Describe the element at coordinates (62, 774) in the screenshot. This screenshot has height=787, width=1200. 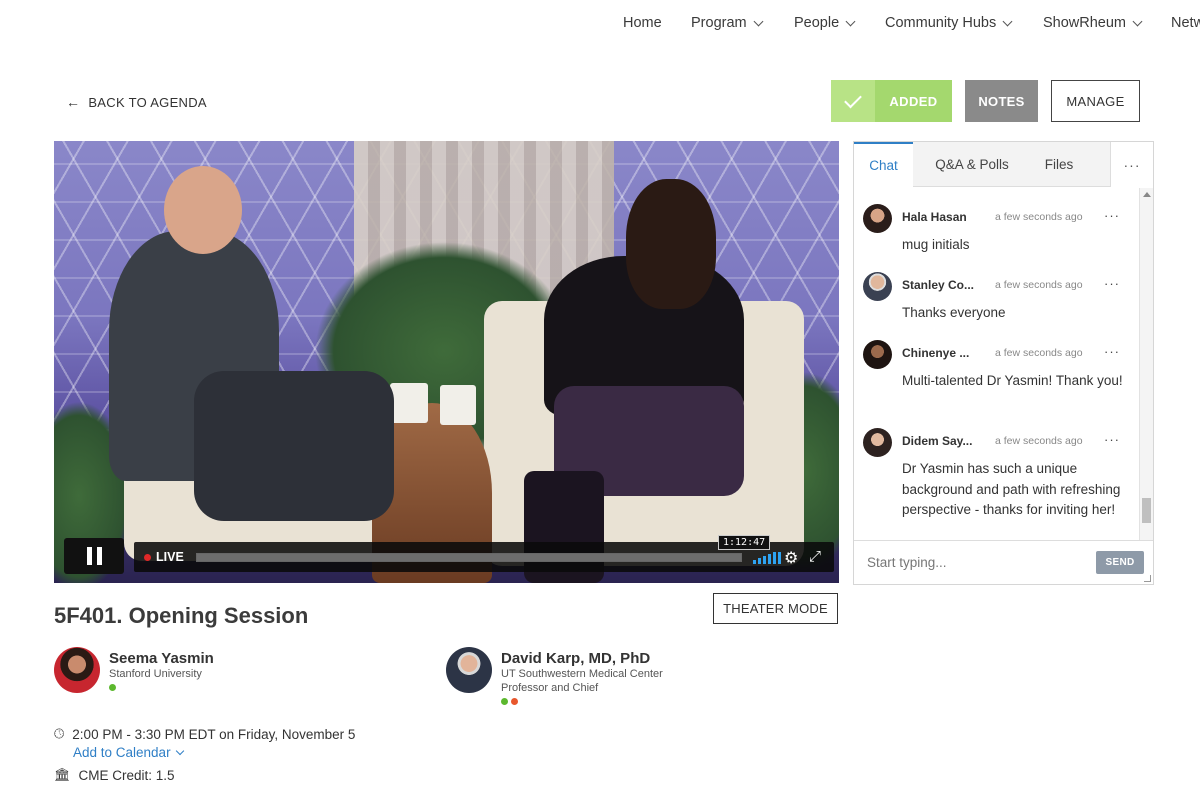
I see `institution-icon: 🏛︎` at that location.